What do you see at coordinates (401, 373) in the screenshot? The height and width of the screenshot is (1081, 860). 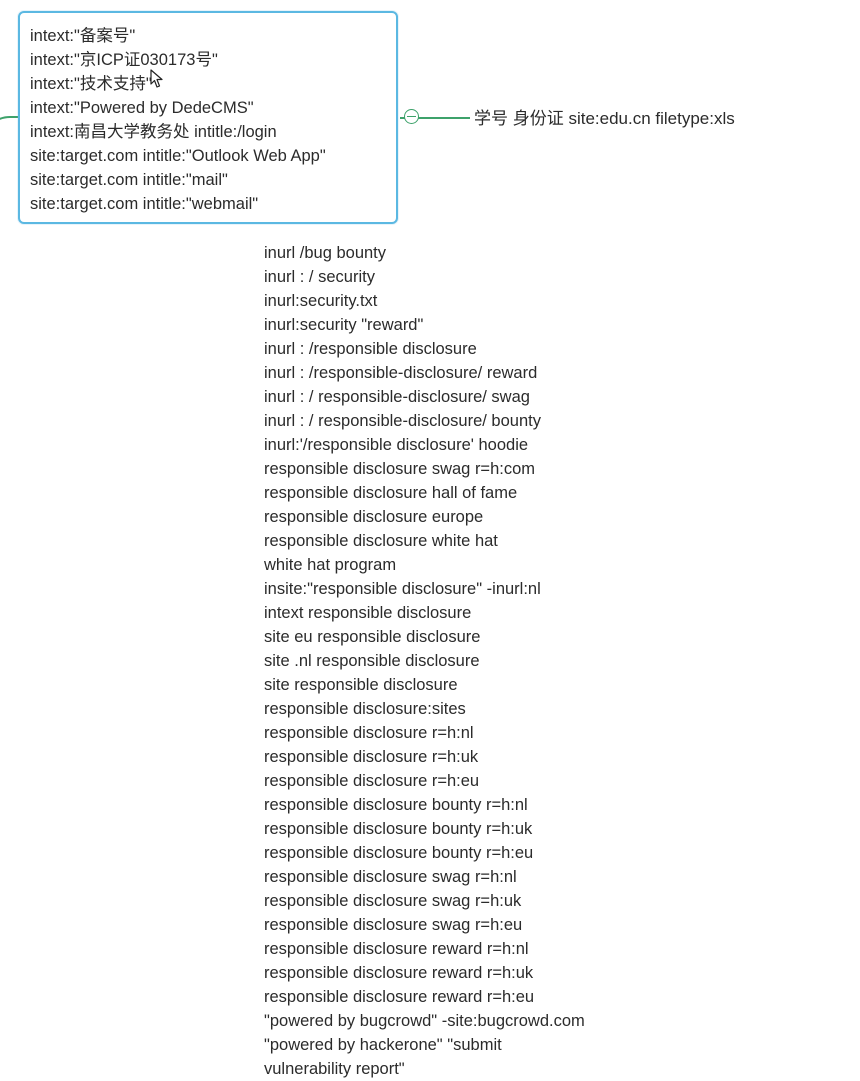 I see `list-line: inurl : /responsible-disclosure/ reward` at bounding box center [401, 373].